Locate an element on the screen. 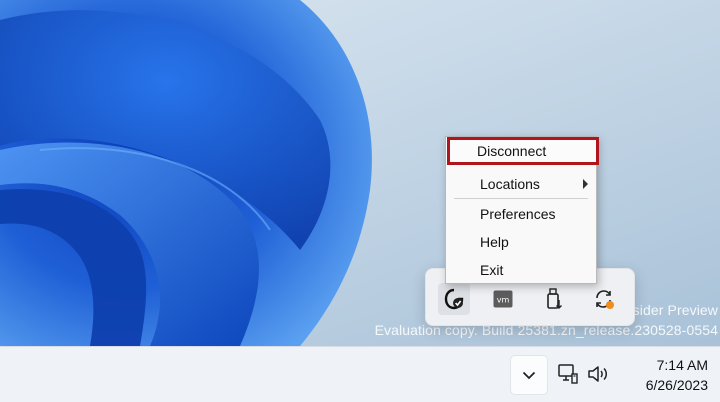 The image size is (720, 402). menu-item-label: Help is located at coordinates (494, 242).